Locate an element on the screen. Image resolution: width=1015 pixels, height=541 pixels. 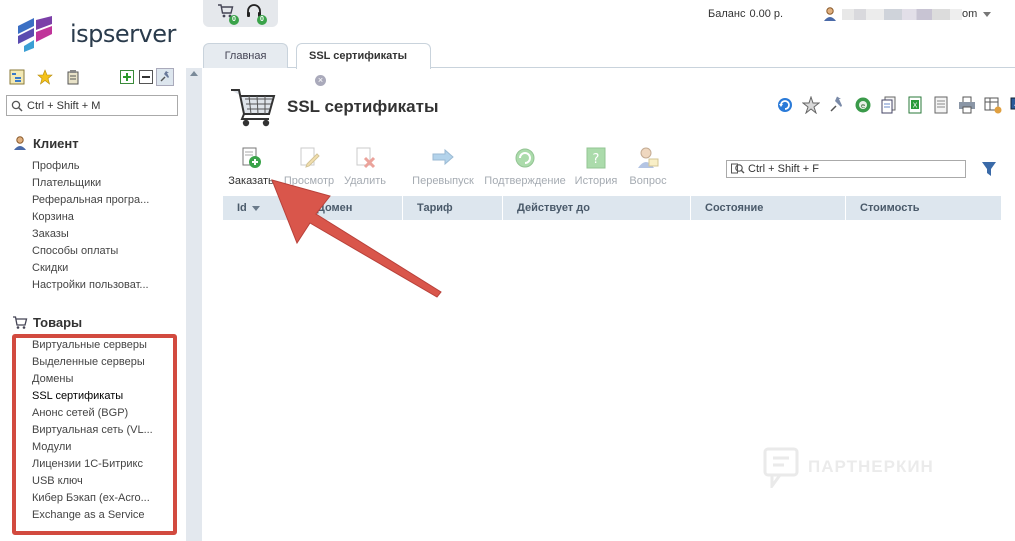
cart-badge: 0 is located at coordinates (234, 20).